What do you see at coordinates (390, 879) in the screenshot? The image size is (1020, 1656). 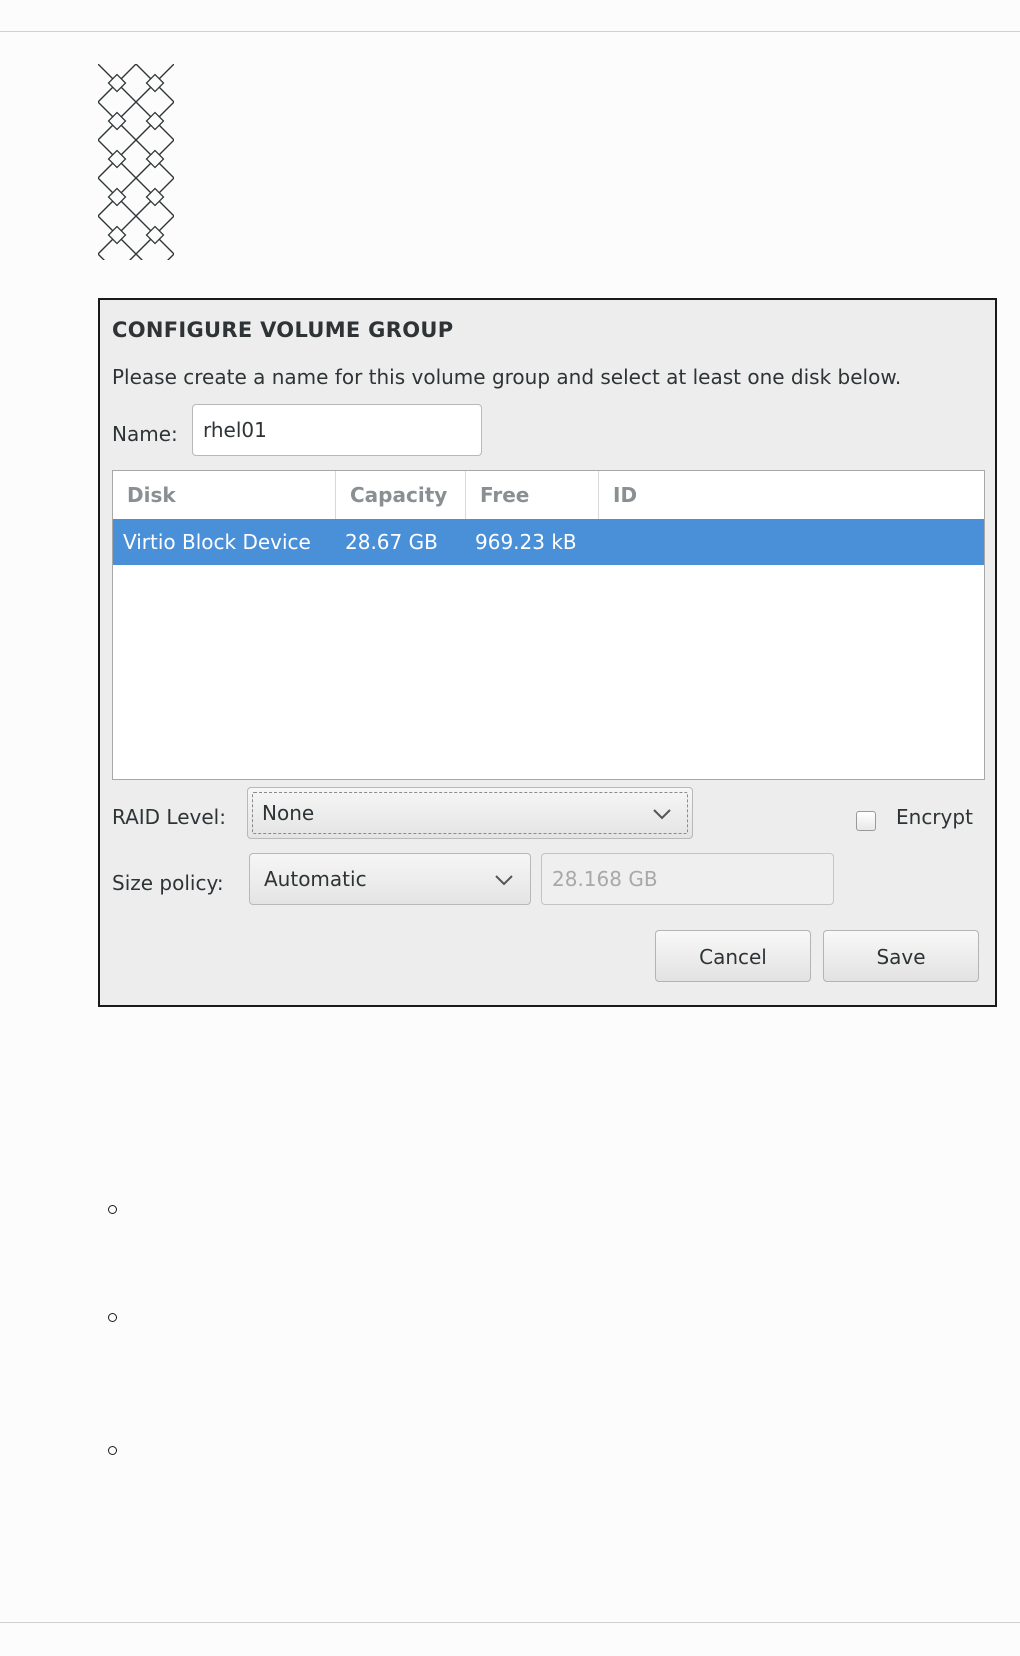 I see `size-policy-dropdown: Automatic` at bounding box center [390, 879].